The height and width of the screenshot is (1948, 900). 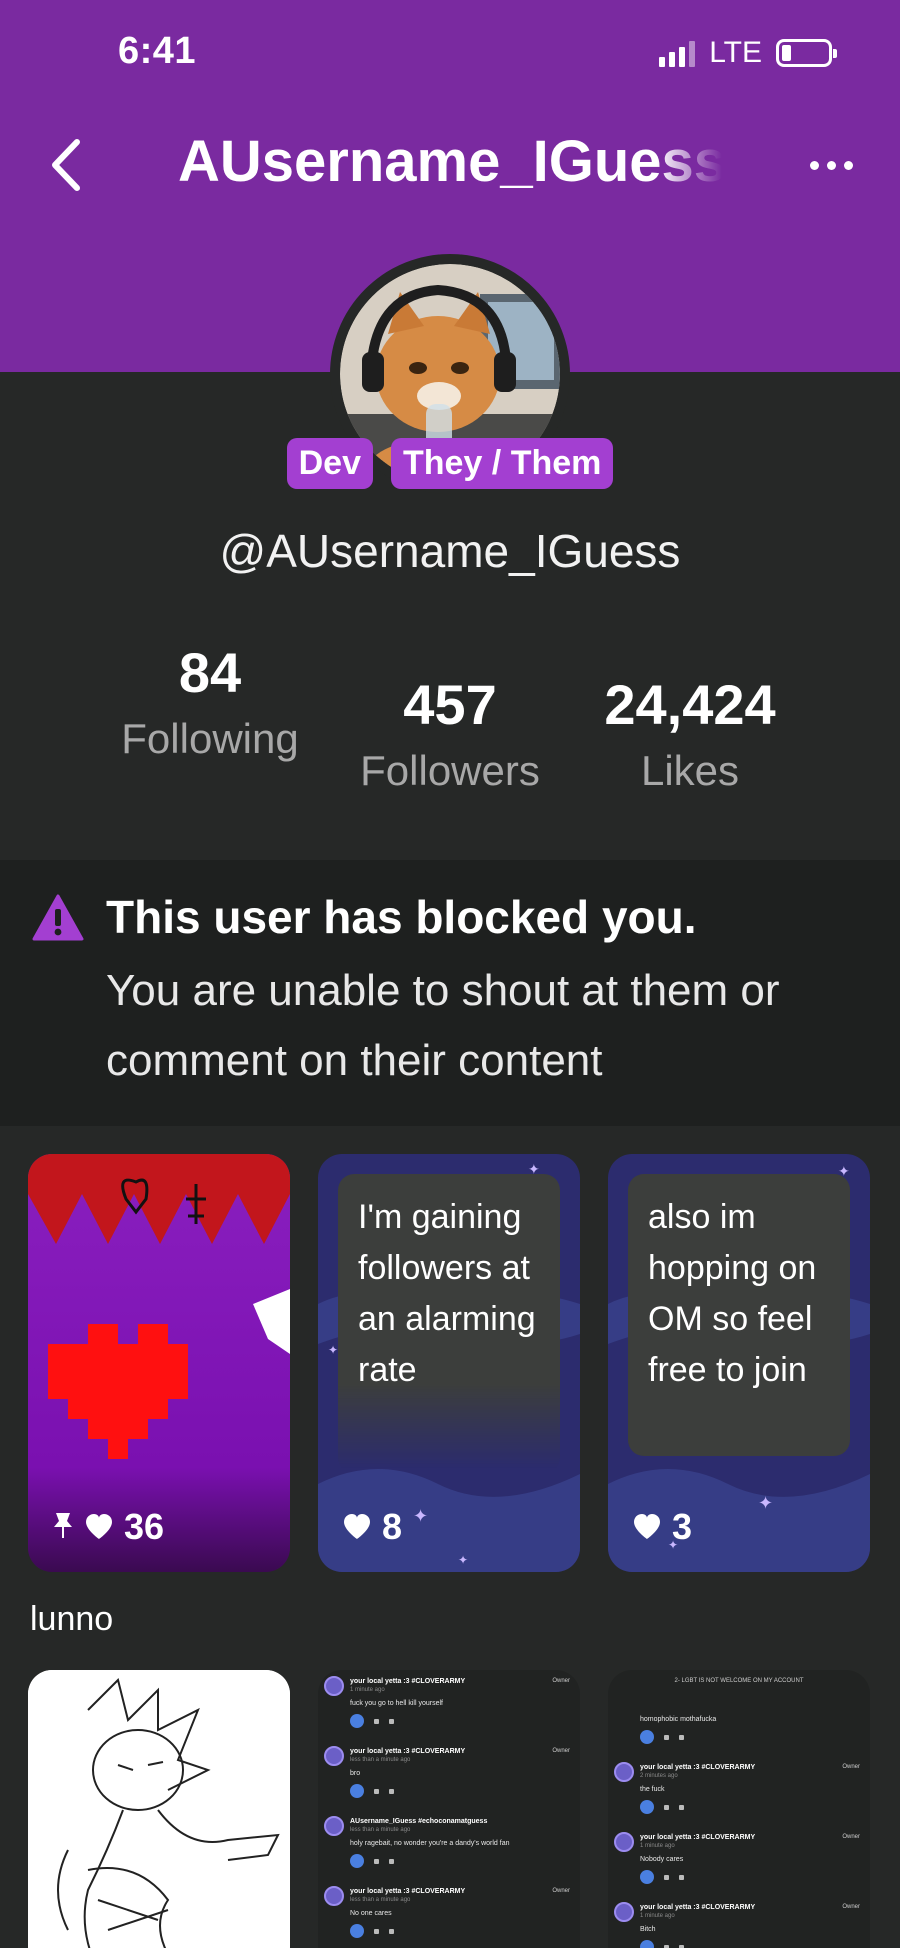 What do you see at coordinates (690, 704) in the screenshot?
I see `likes-count: 24,424` at bounding box center [690, 704].